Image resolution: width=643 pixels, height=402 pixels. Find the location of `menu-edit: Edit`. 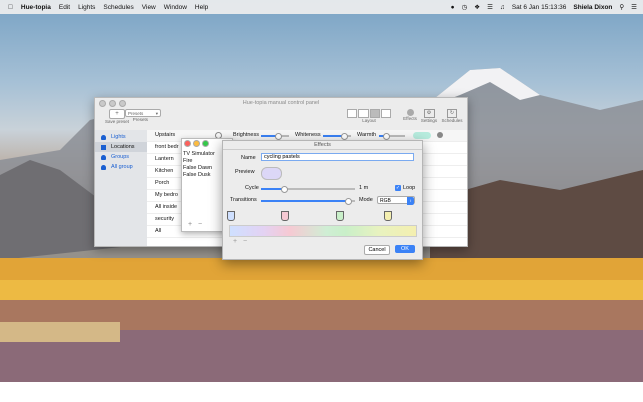

menu-edit: Edit is located at coordinates (64, 7).